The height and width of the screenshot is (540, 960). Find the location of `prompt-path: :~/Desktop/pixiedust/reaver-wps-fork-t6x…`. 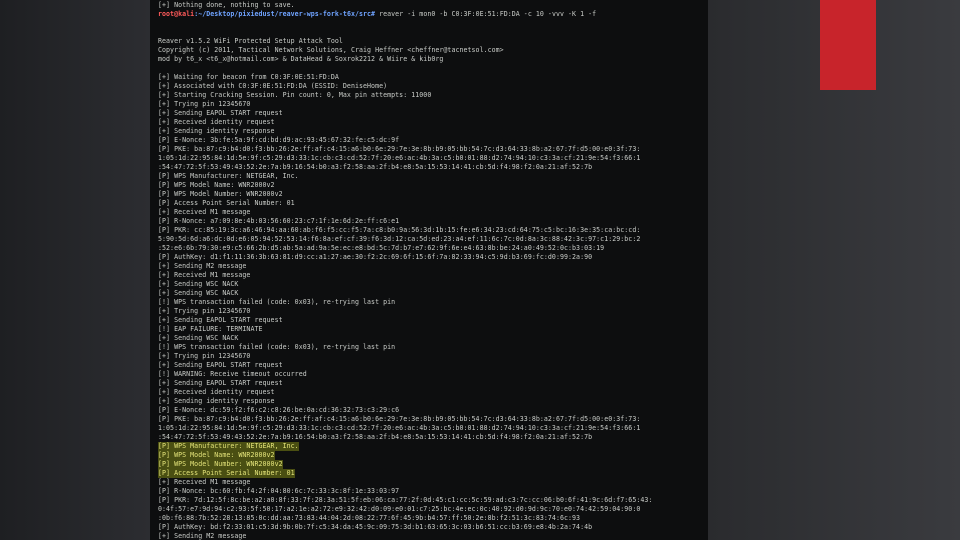

prompt-path: :~/Desktop/pixiedust/reaver-wps-fork-t6x… is located at coordinates (285, 14).